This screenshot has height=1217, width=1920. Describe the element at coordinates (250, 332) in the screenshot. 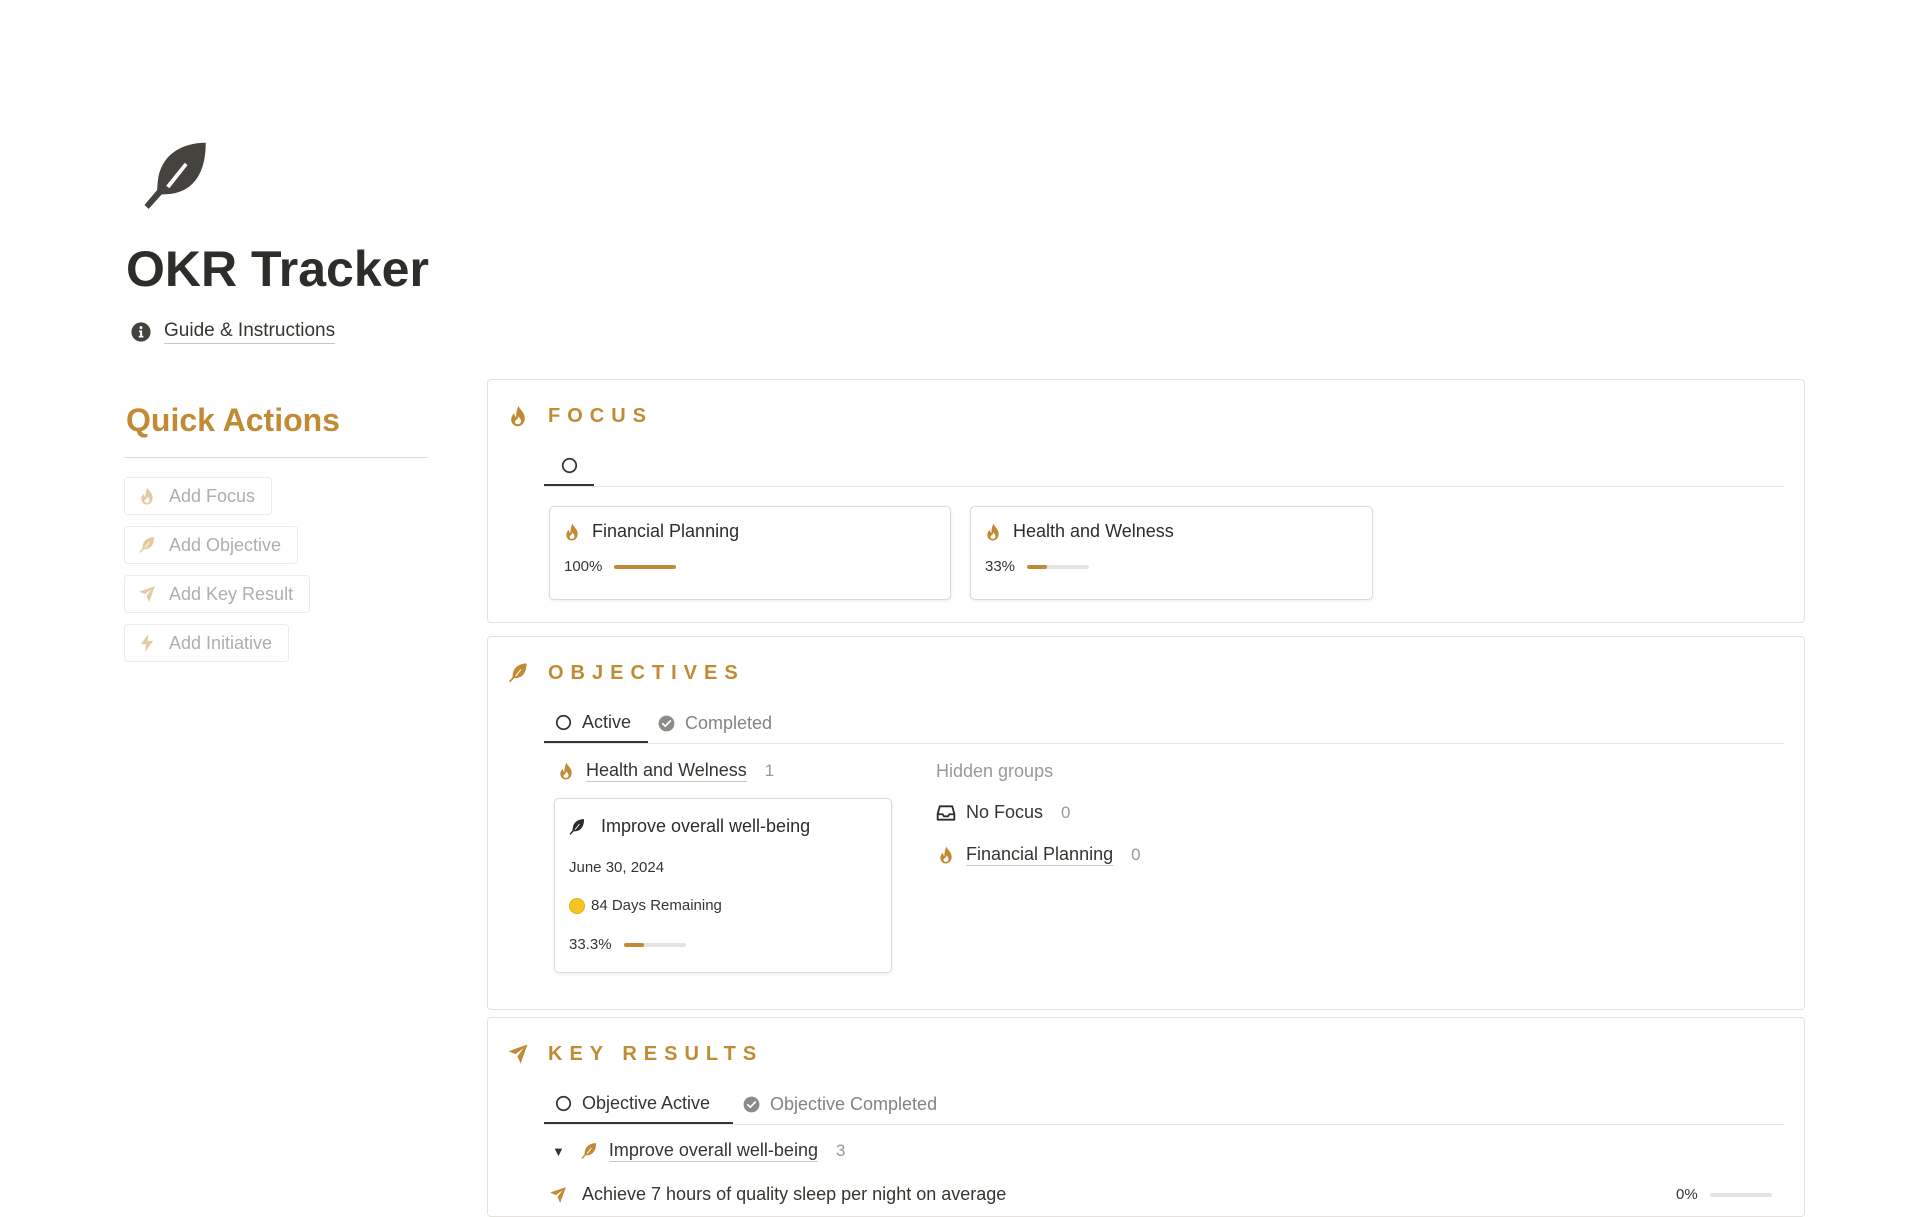

I see `guide-link-label: Guide & Instructions` at that location.